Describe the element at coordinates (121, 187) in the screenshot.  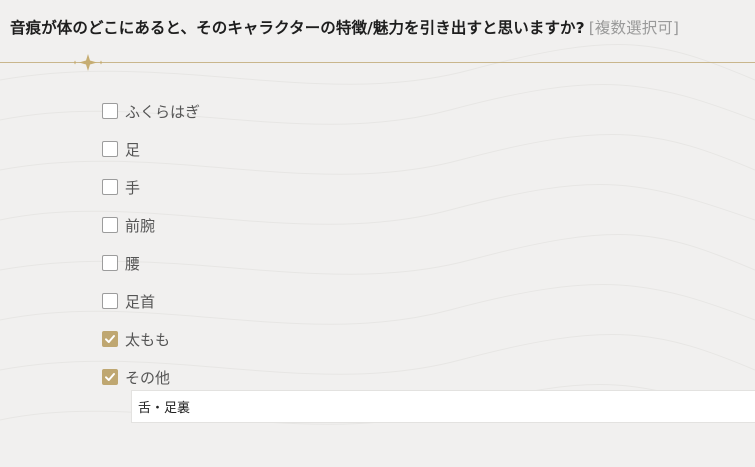
I see `option-hand: 手` at that location.